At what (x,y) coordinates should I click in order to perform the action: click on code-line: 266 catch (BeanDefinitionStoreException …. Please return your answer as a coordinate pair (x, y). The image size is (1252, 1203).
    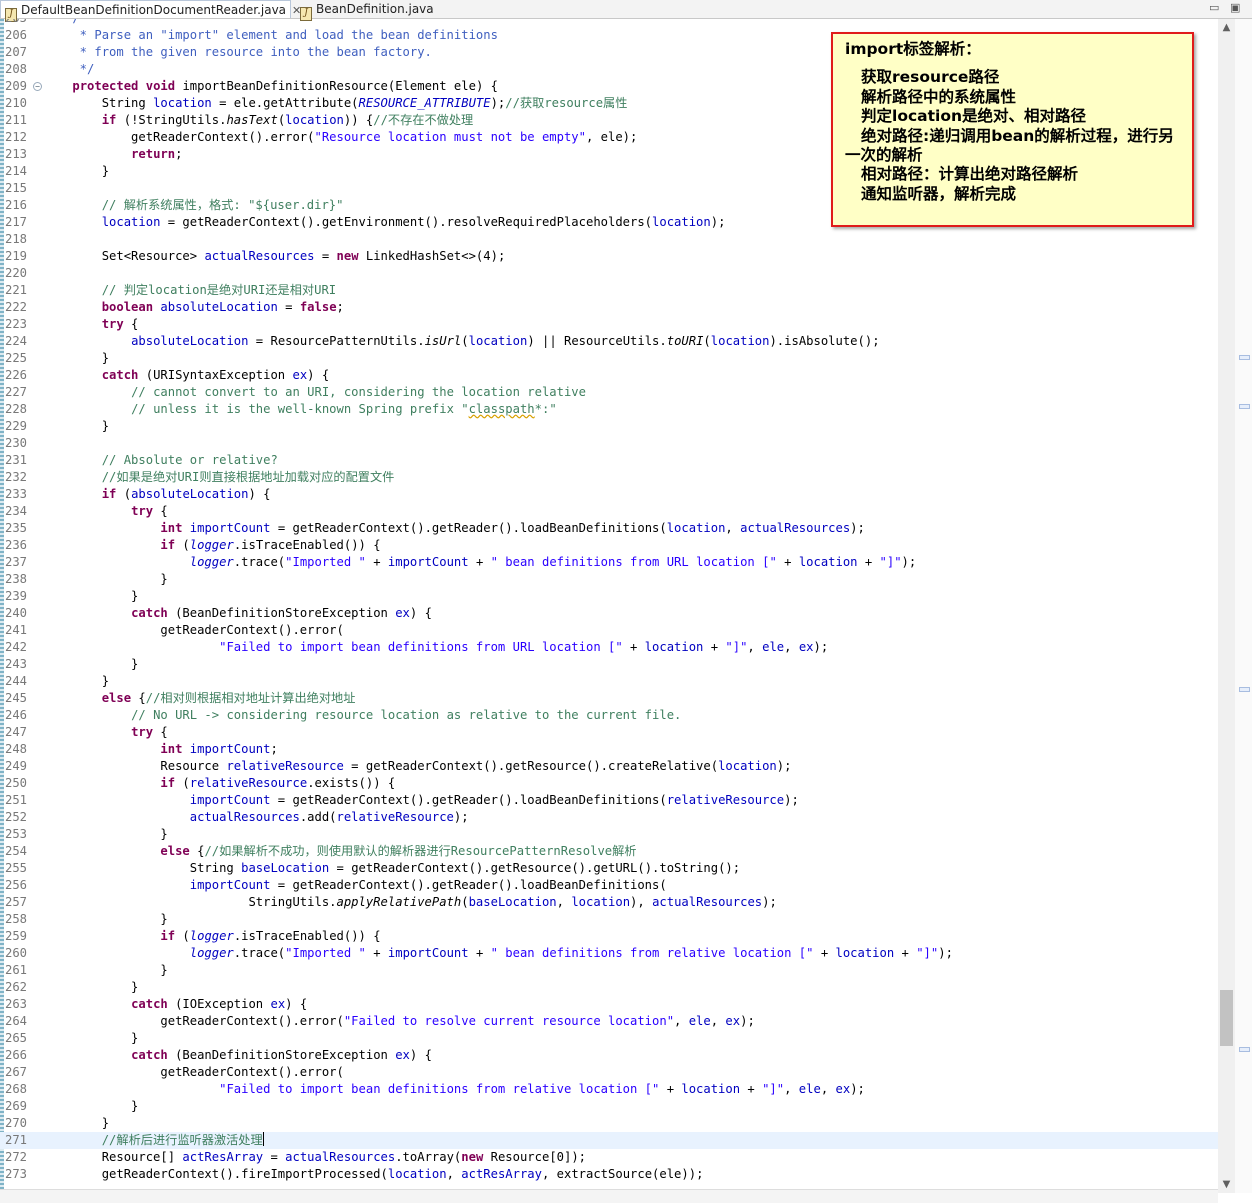
    Looking at the image, I should click on (609, 1055).